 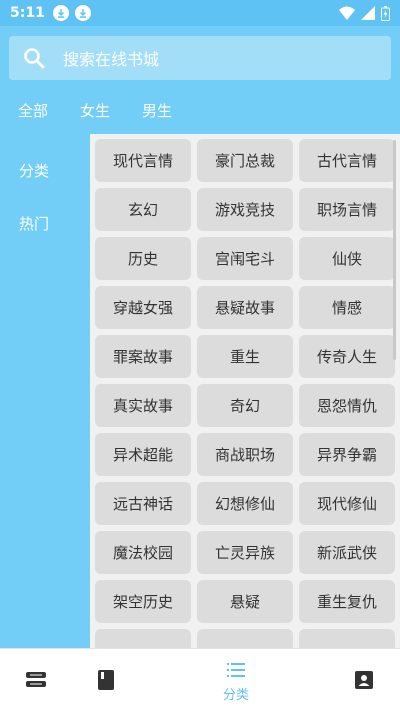 What do you see at coordinates (347, 209) in the screenshot?
I see `category-chip: 职场言情` at bounding box center [347, 209].